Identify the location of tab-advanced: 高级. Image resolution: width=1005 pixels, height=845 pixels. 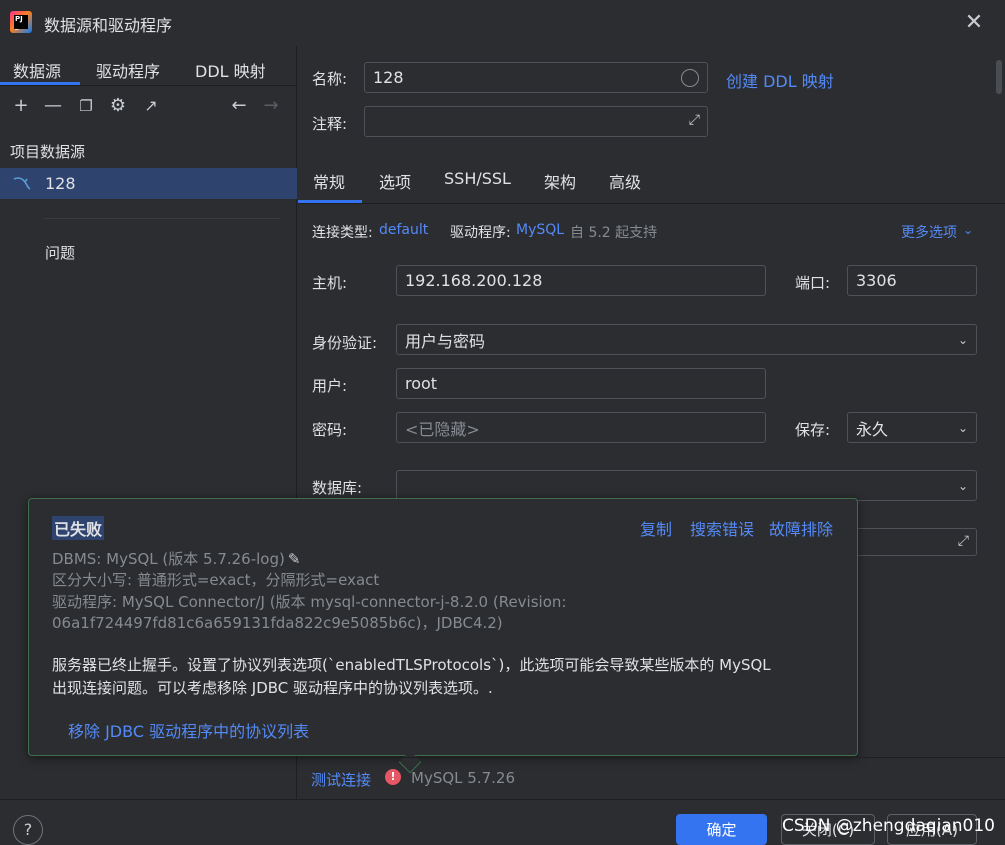
(625, 181).